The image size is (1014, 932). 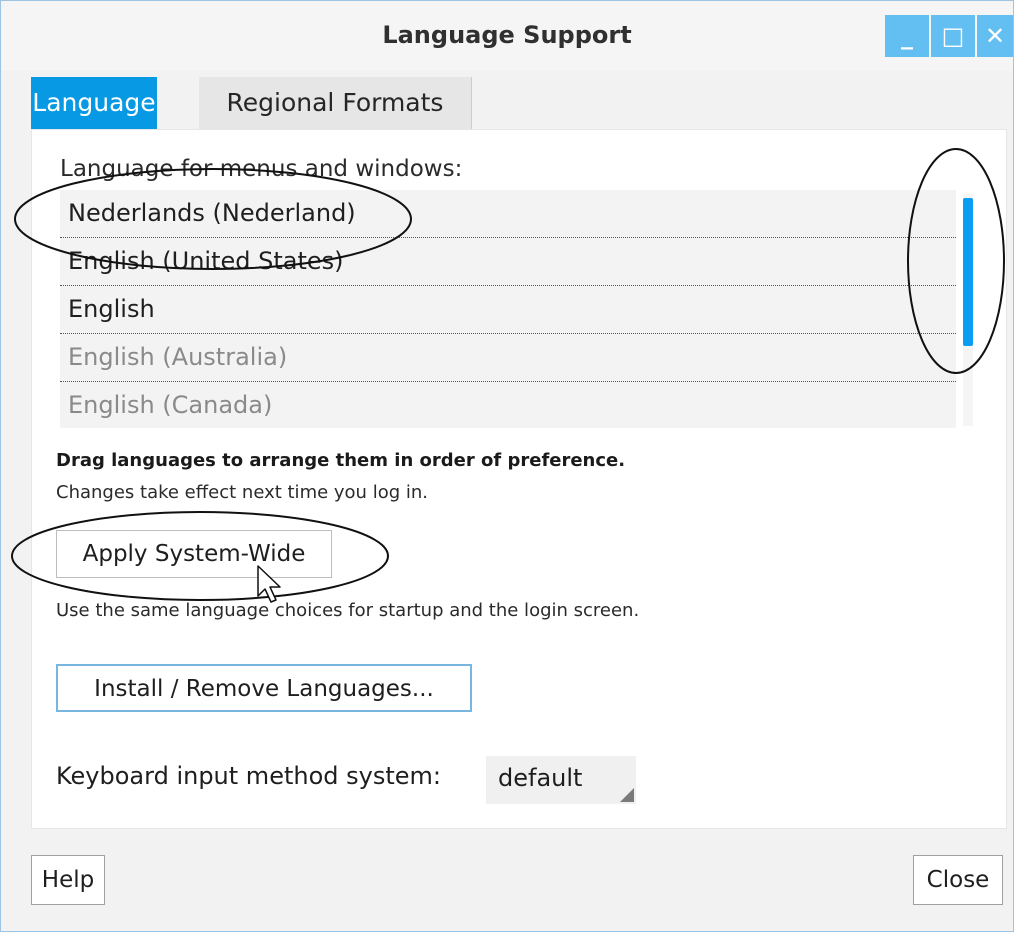 What do you see at coordinates (968, 272) in the screenshot?
I see `language-list-scrollbar-thumb` at bounding box center [968, 272].